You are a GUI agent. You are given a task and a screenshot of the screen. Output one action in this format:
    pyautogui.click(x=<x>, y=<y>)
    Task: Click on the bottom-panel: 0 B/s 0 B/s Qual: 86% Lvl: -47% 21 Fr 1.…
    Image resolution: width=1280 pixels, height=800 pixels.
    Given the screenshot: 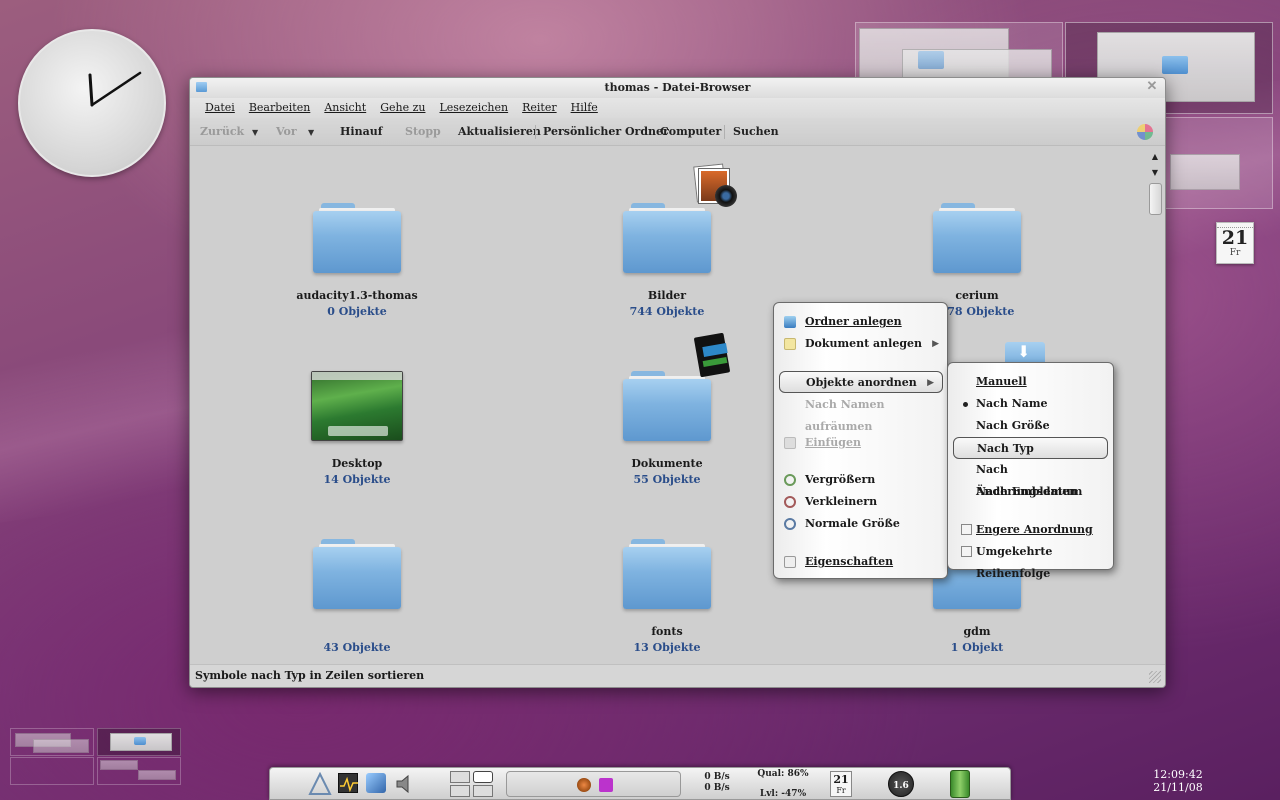 What is the action you would take?
    pyautogui.click(x=640, y=783)
    